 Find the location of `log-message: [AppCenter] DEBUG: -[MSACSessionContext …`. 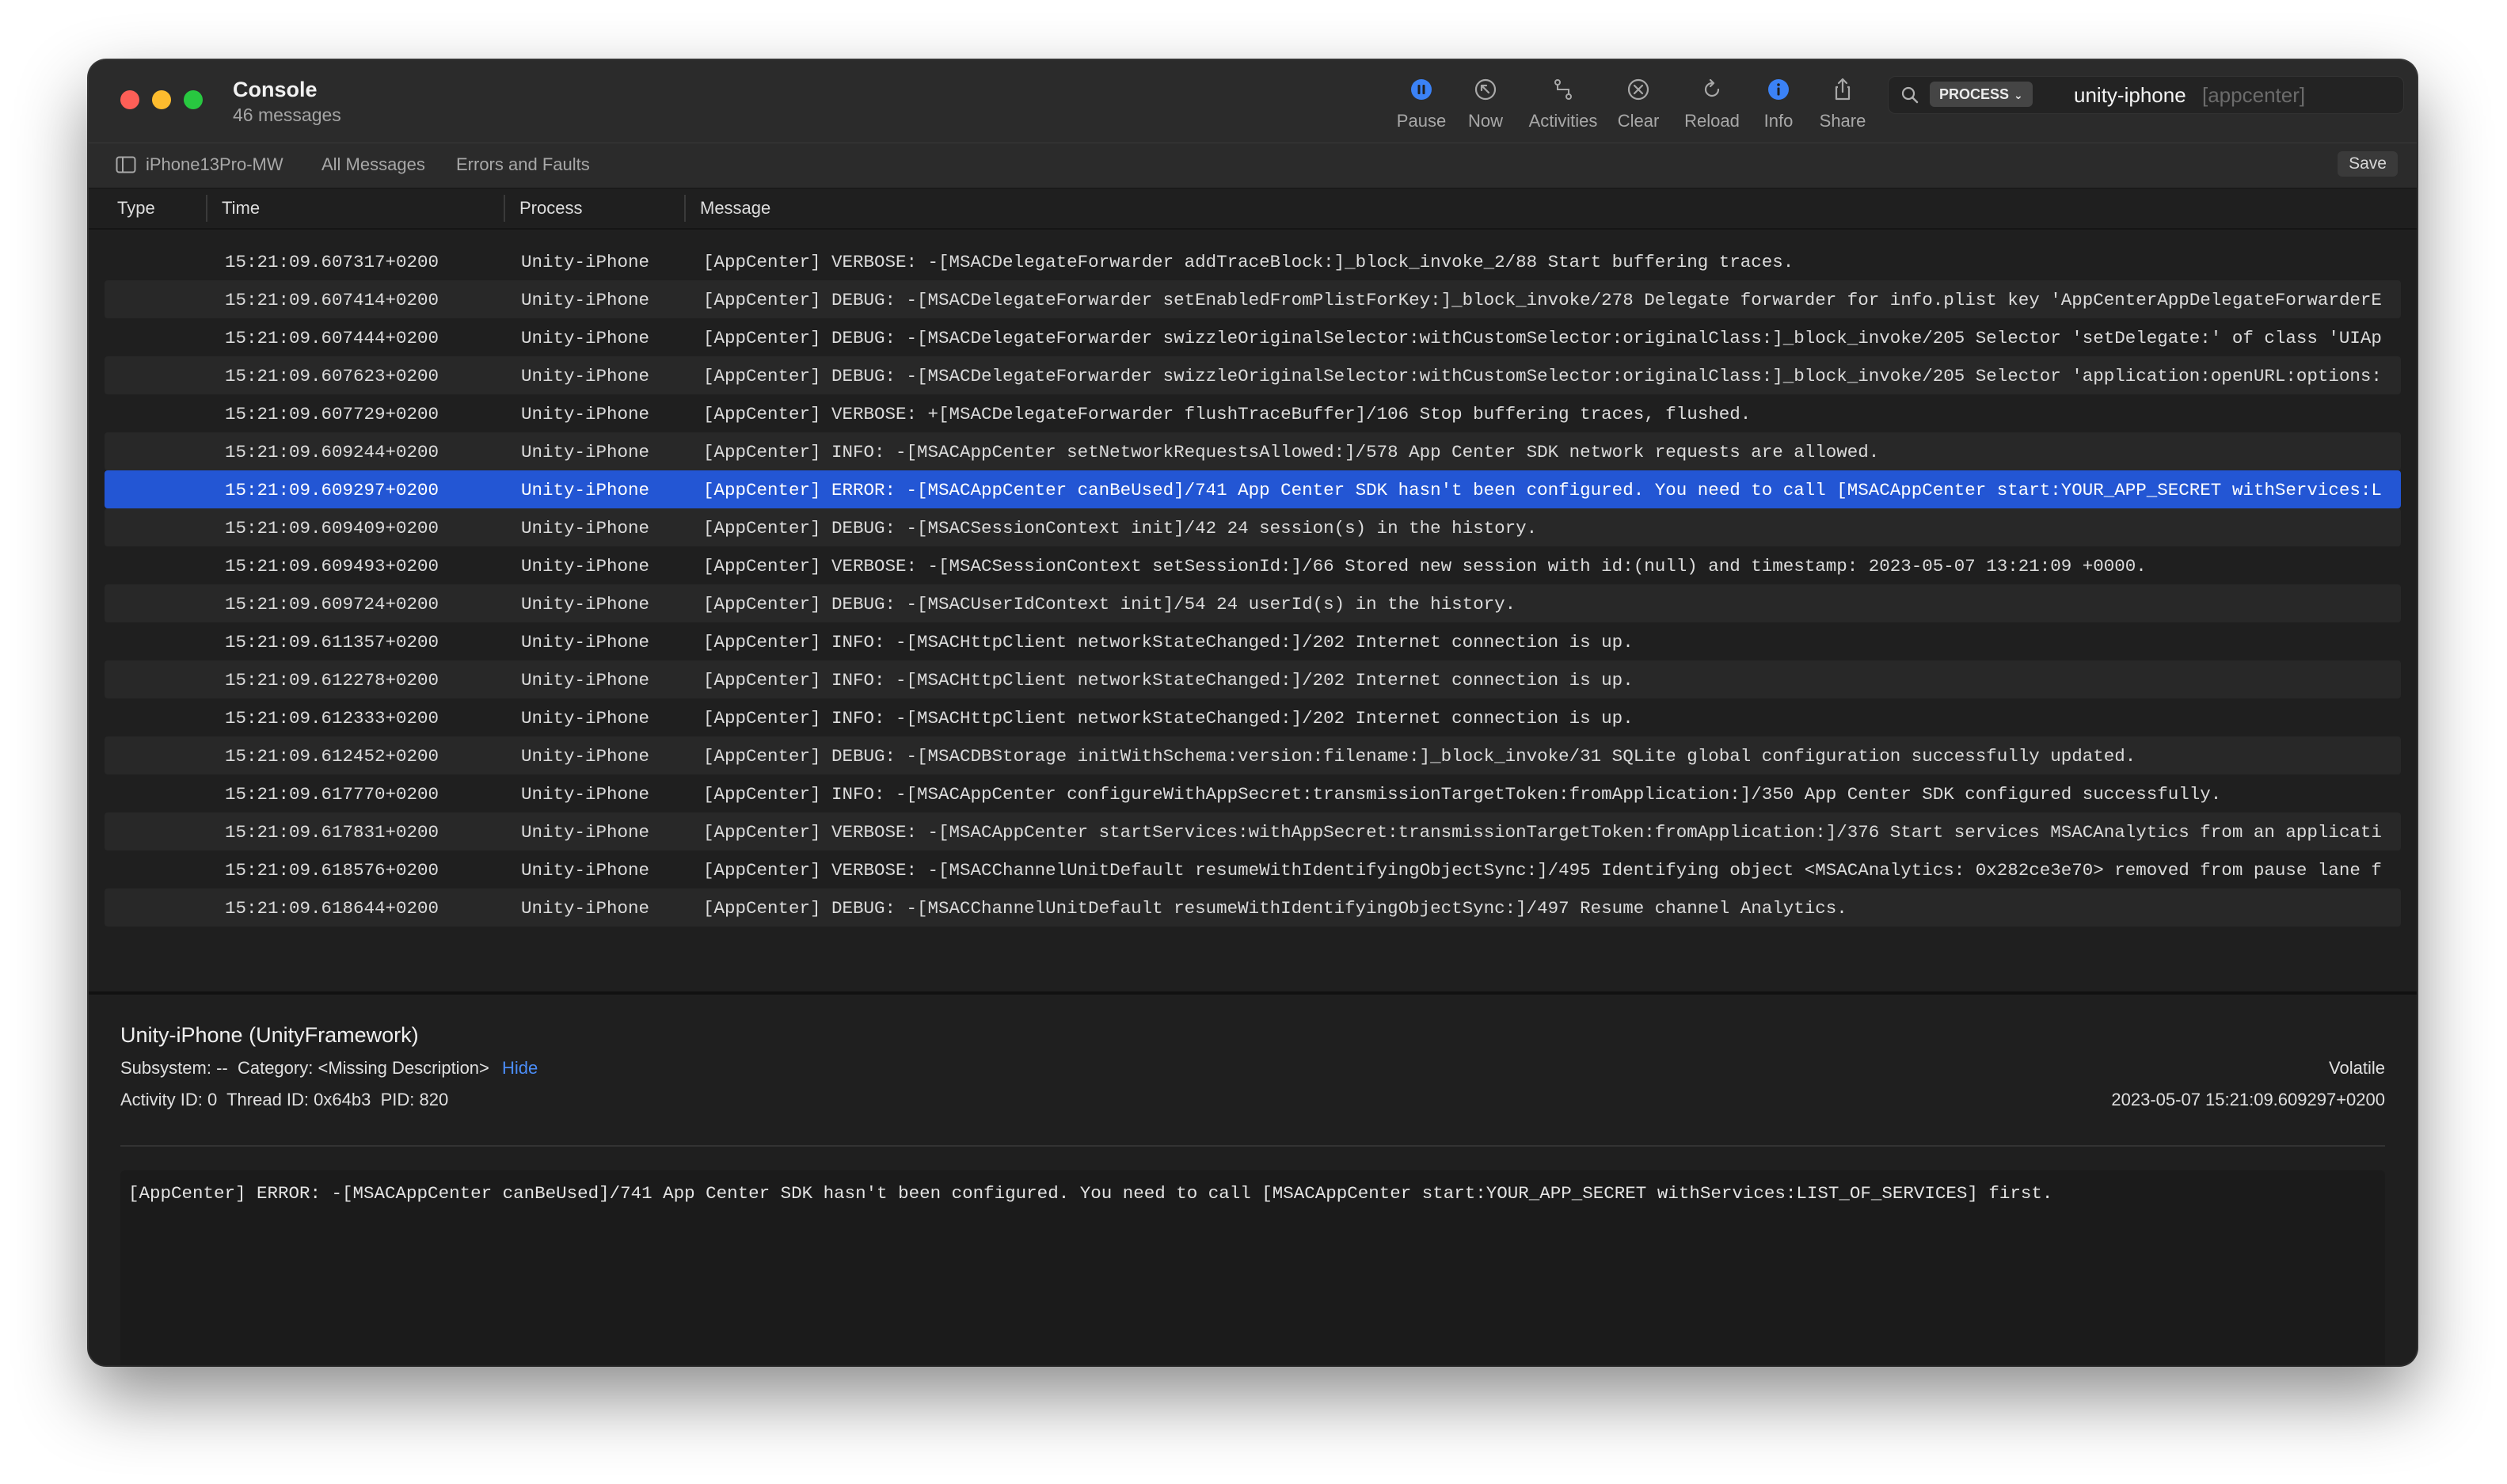

log-message: [AppCenter] DEBUG: -[MSACSessionContext … is located at coordinates (1120, 528).